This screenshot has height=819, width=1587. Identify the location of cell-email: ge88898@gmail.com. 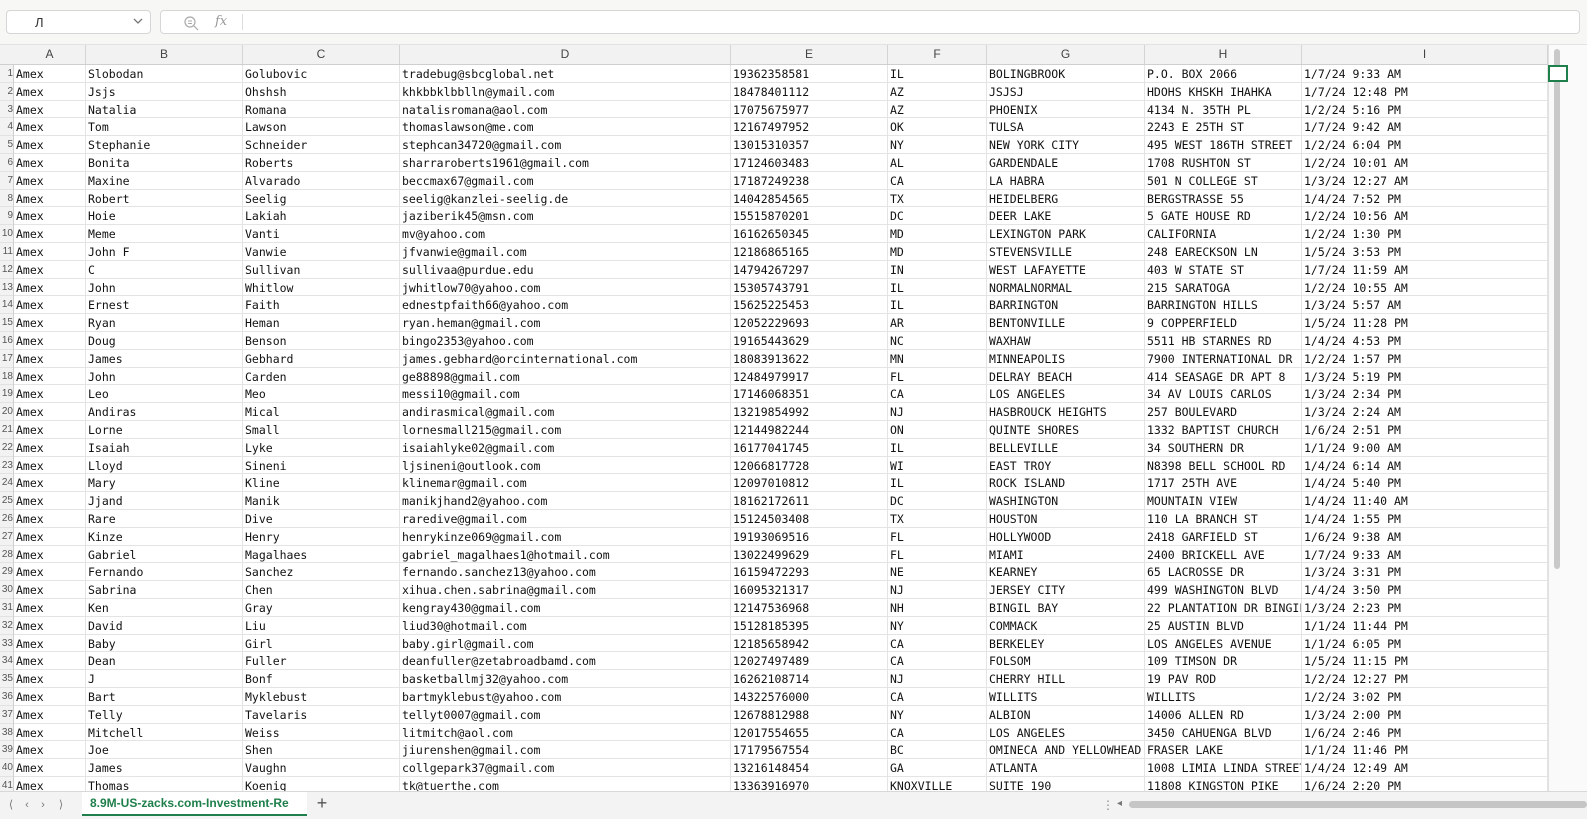
(565, 376).